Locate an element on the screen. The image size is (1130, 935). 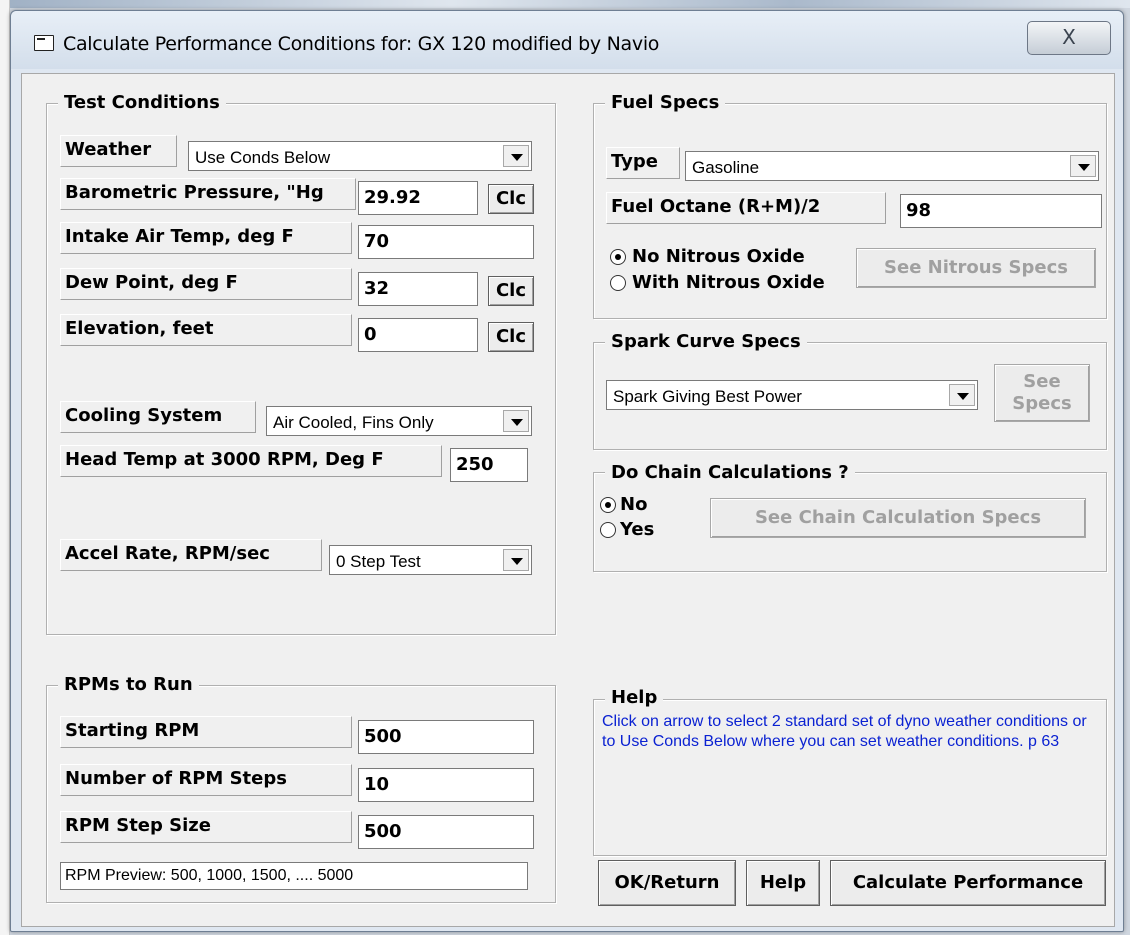
baro-clc-button: Clc is located at coordinates (511, 199).